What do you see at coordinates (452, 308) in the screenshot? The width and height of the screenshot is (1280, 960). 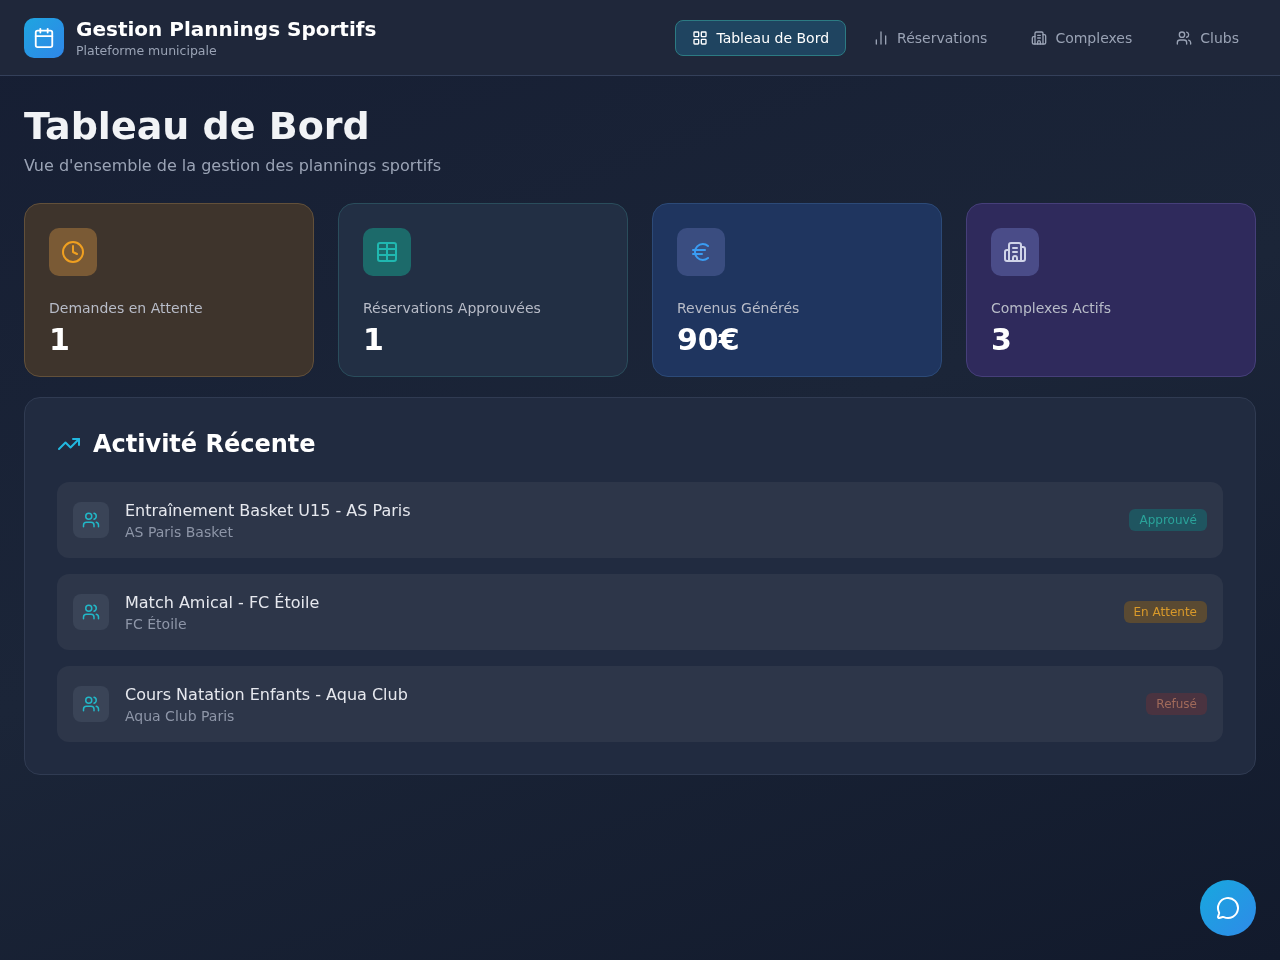 I see `stat-label: Réservations Approuvées` at bounding box center [452, 308].